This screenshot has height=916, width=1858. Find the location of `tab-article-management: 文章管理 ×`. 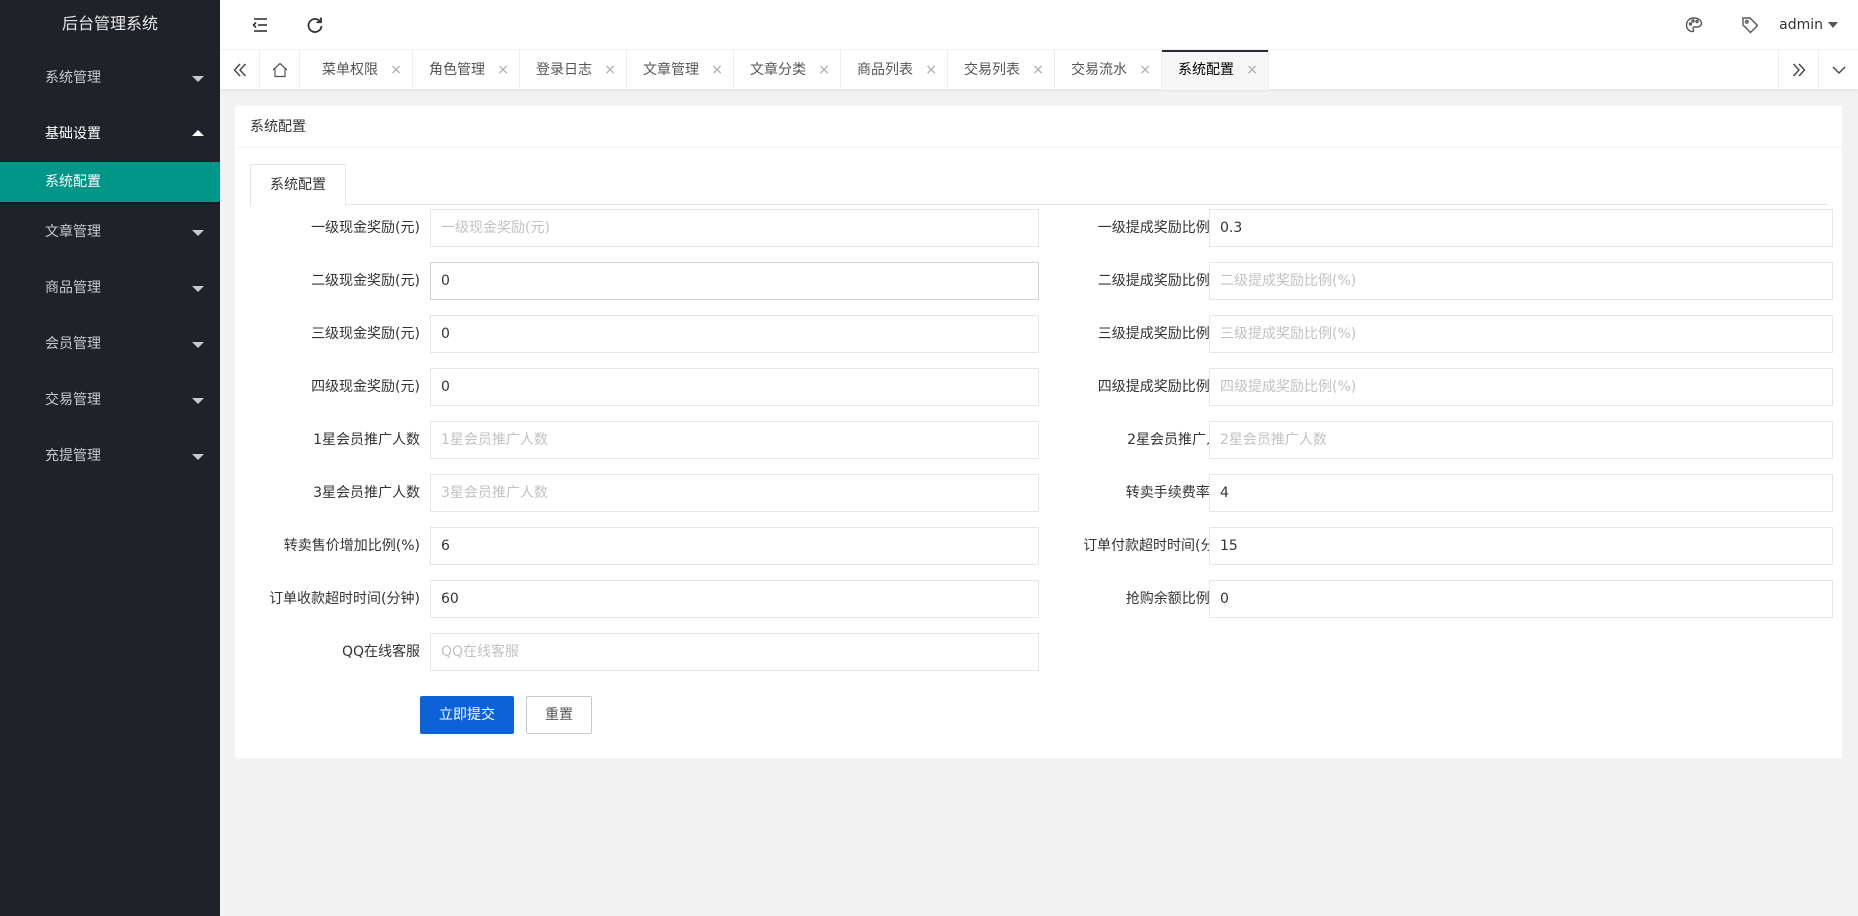

tab-article-management: 文章管理 × is located at coordinates (680, 70).